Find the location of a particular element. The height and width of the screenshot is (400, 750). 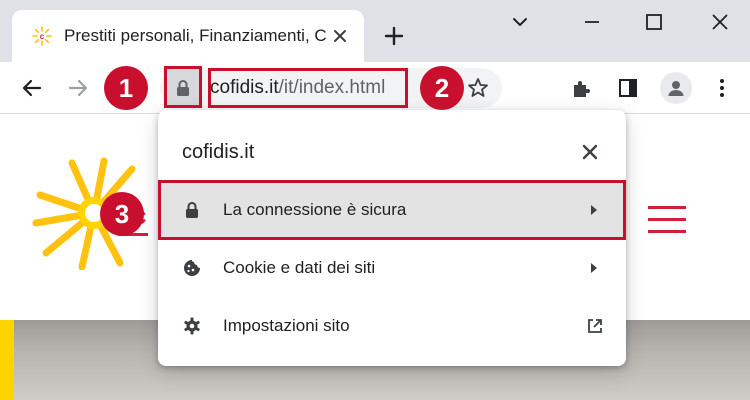

window-close-icon is located at coordinates (720, 22).